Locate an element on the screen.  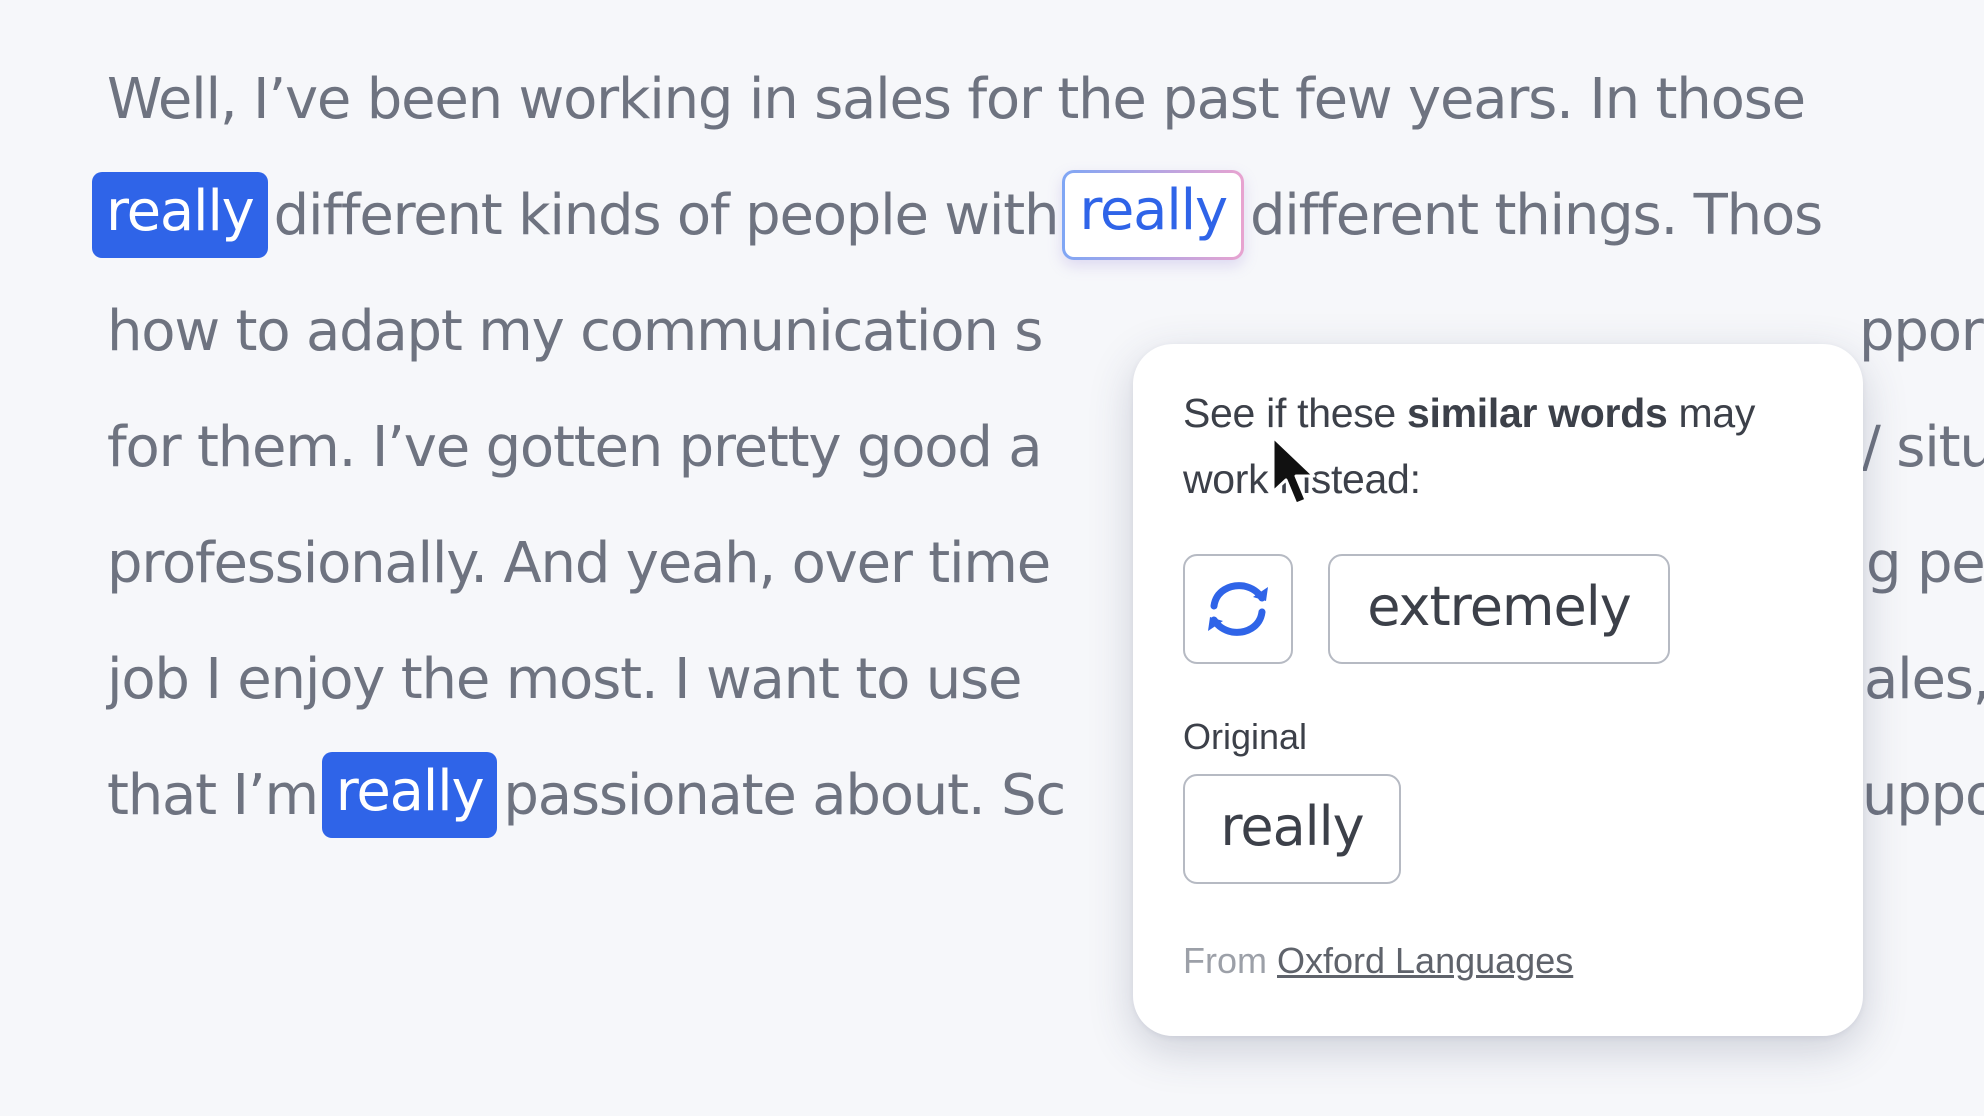
text-segment: g pe is located at coordinates (1925, 563).